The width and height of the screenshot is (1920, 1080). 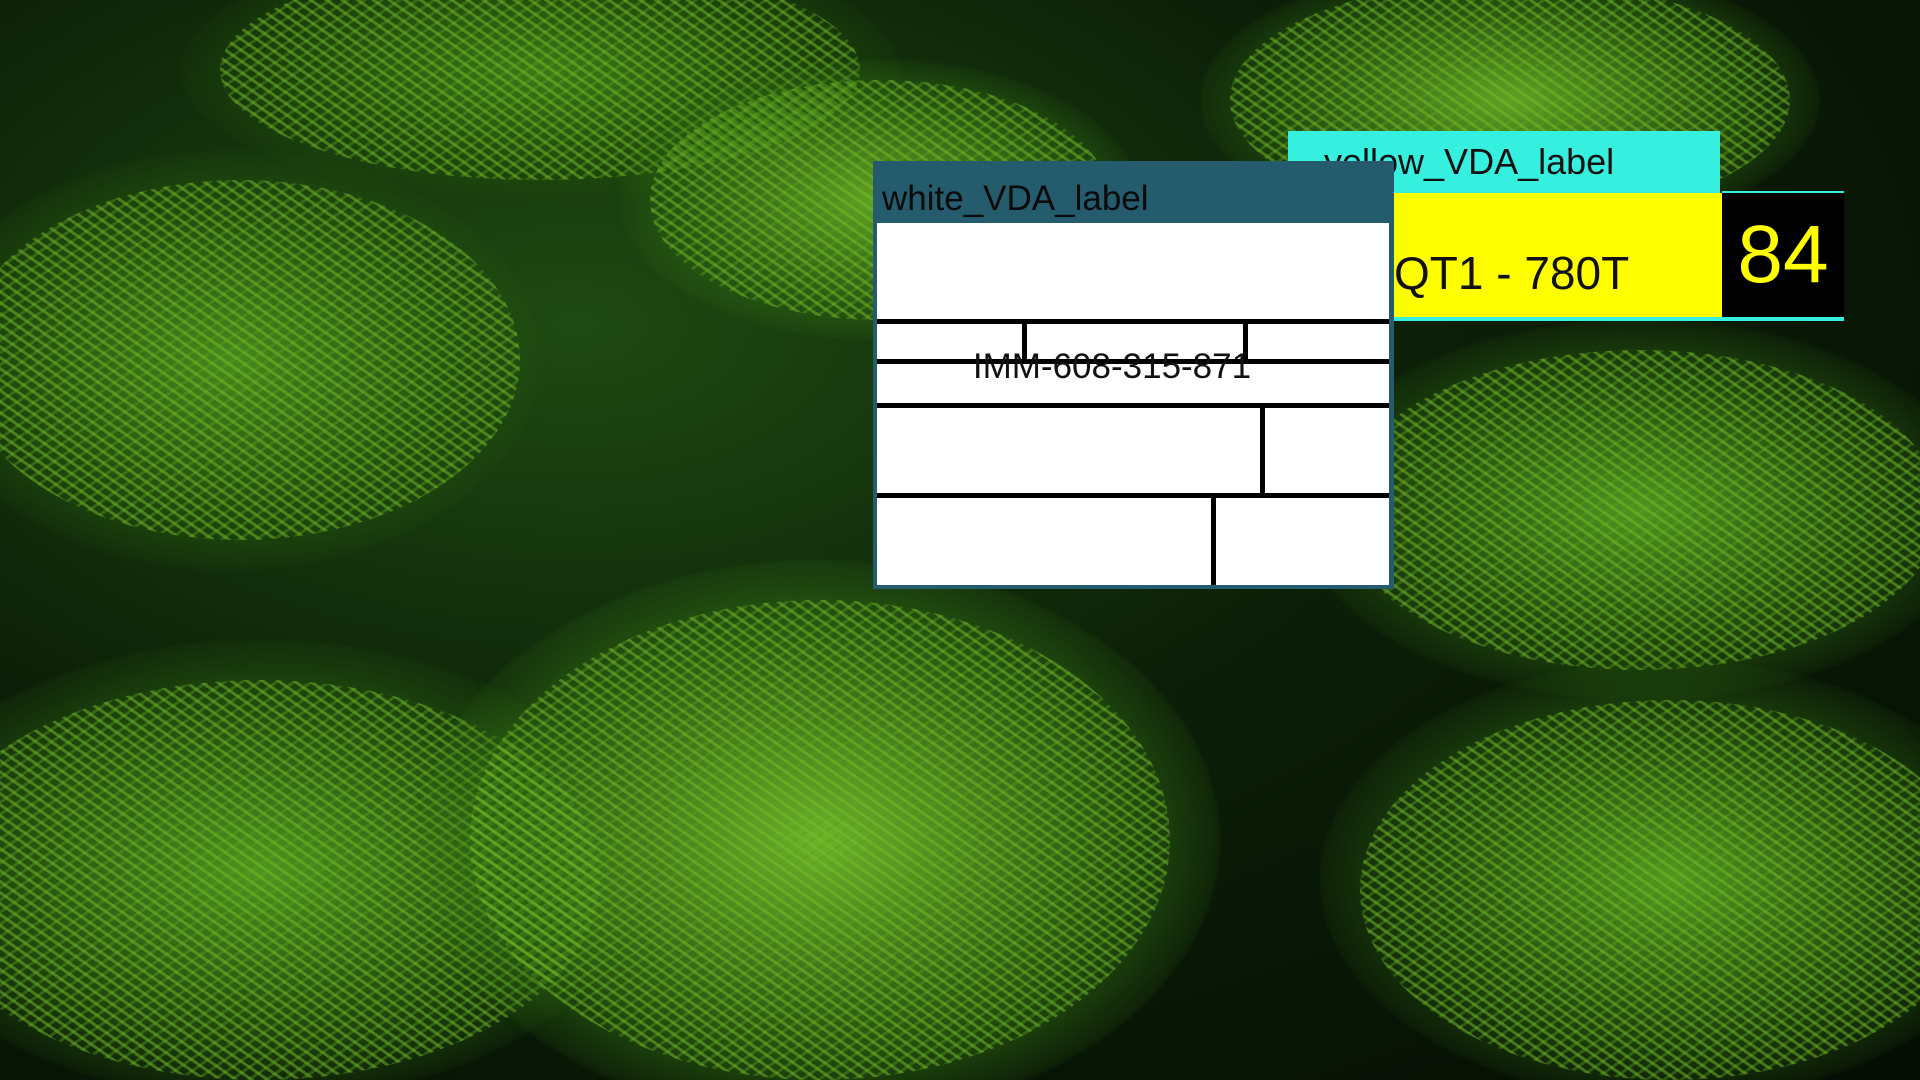 I want to click on label-form: IMM-608-315-871, so click(x=1133, y=404).